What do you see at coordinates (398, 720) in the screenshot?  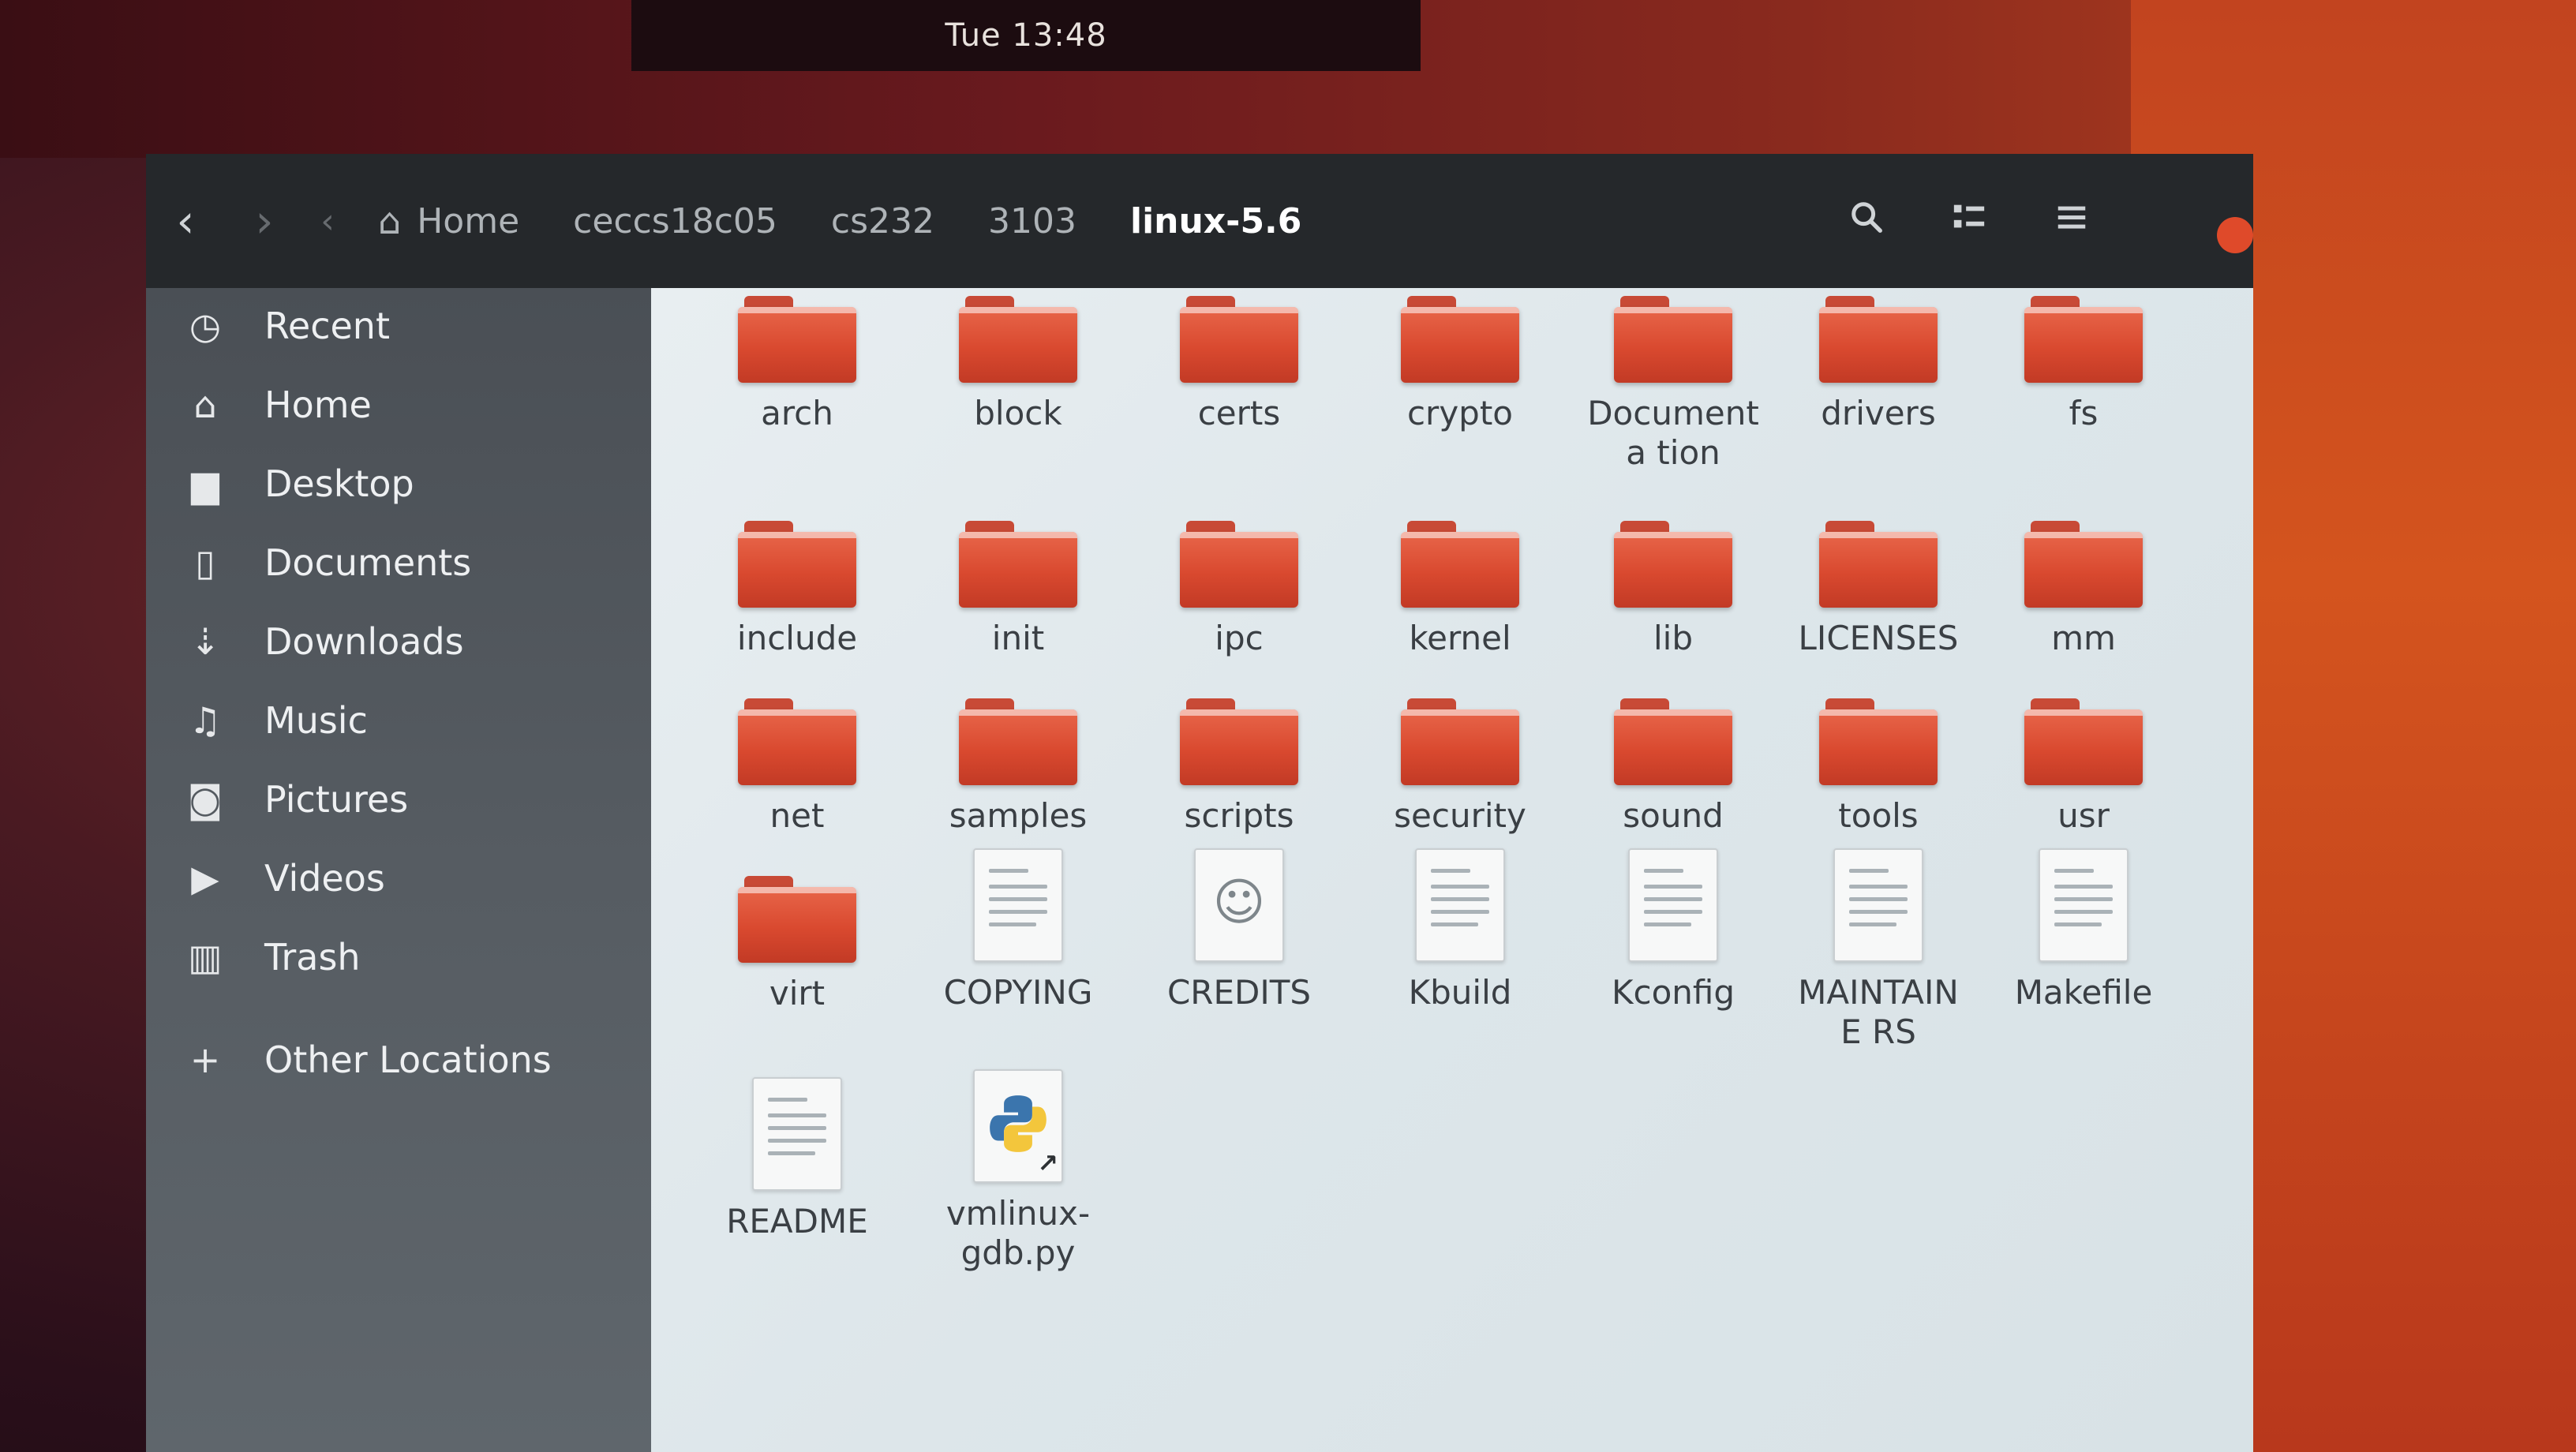 I see `sidebar-item-music: ♫ Music` at bounding box center [398, 720].